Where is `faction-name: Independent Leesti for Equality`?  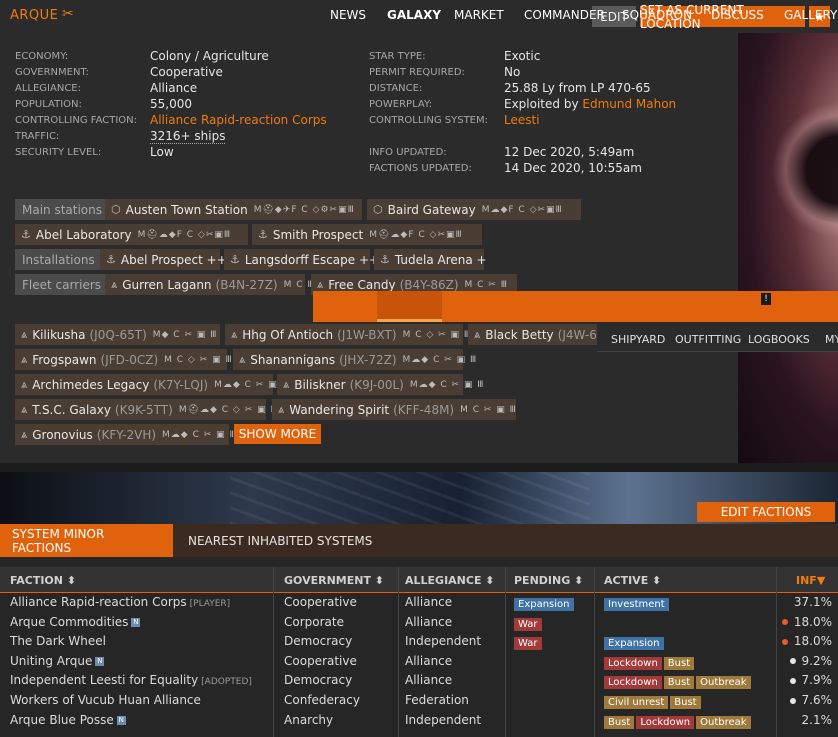
faction-name: Independent Leesti for Equality is located at coordinates (104, 680).